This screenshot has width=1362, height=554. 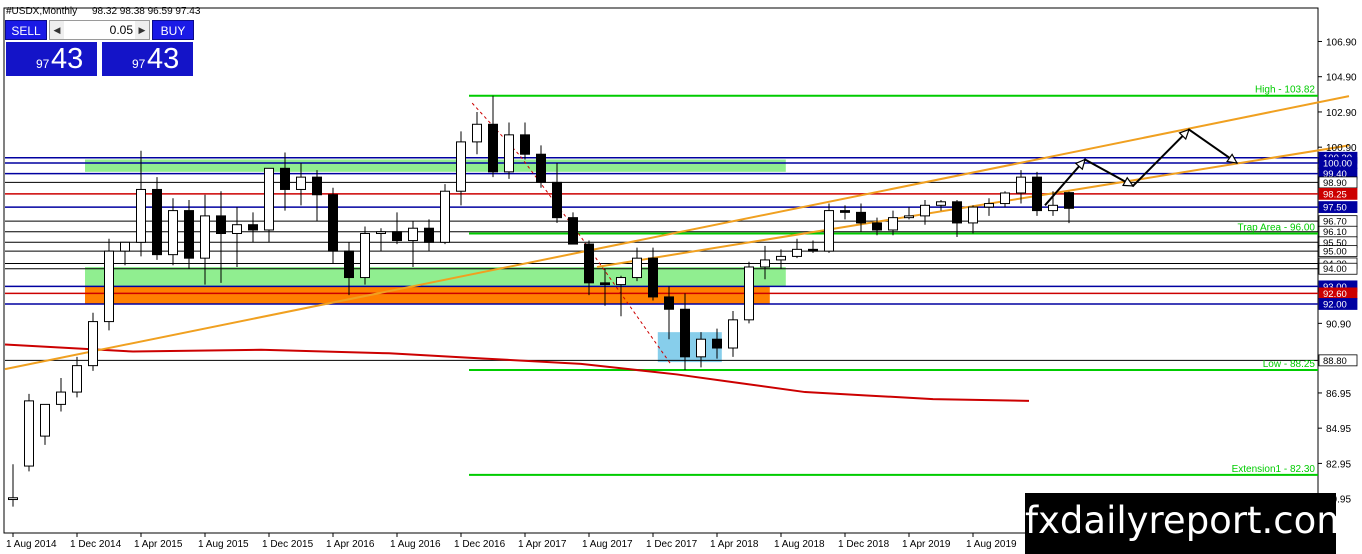 What do you see at coordinates (1338, 324) in the screenshot?
I see `y-tick-label: 90.90` at bounding box center [1338, 324].